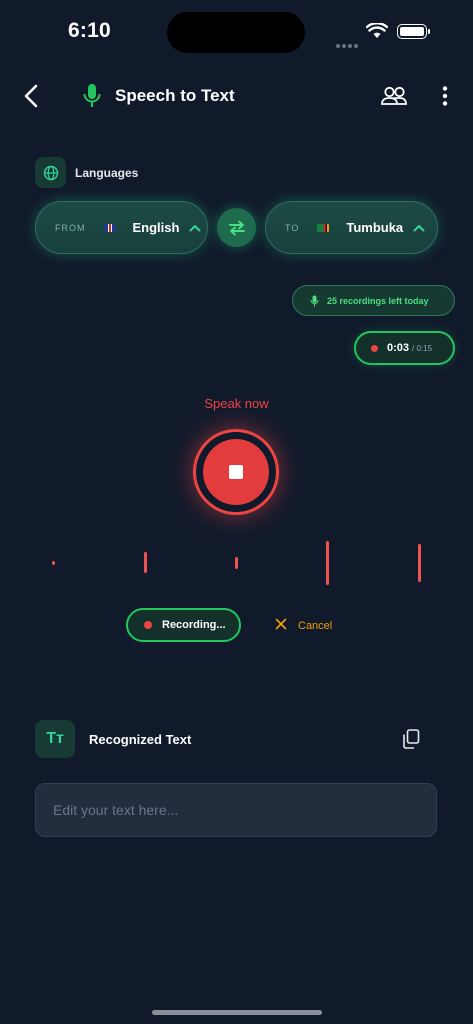  What do you see at coordinates (236, 403) in the screenshot?
I see `speak-prompt: Speak now` at bounding box center [236, 403].